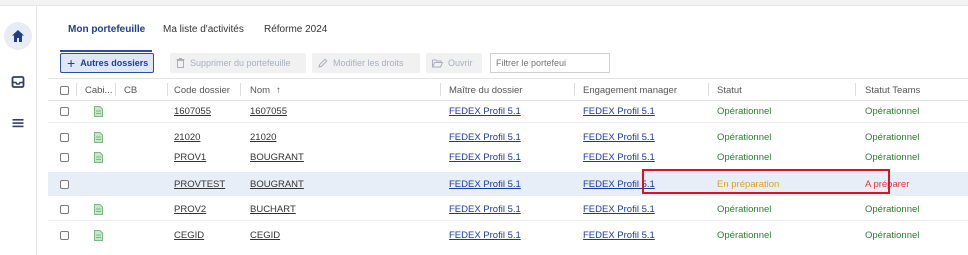  What do you see at coordinates (260, 90) in the screenshot?
I see `col-header-nom-label: Nom` at bounding box center [260, 90].